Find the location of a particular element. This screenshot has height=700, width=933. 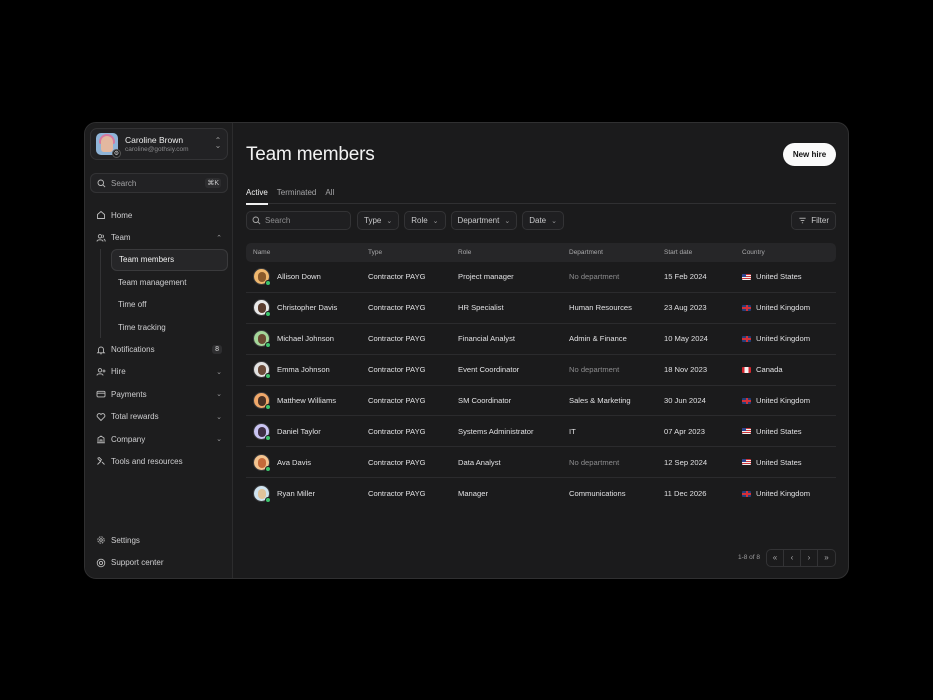

sidebar-search: Search ⌘K is located at coordinates (159, 183).